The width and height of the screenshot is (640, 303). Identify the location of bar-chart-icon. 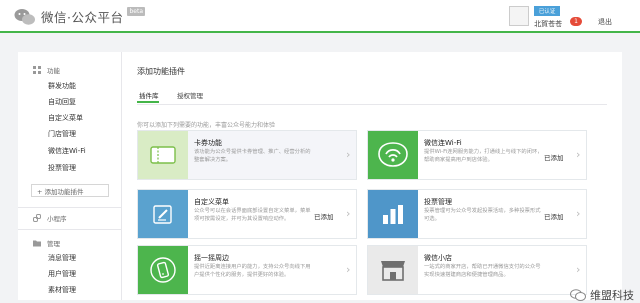
(393, 214).